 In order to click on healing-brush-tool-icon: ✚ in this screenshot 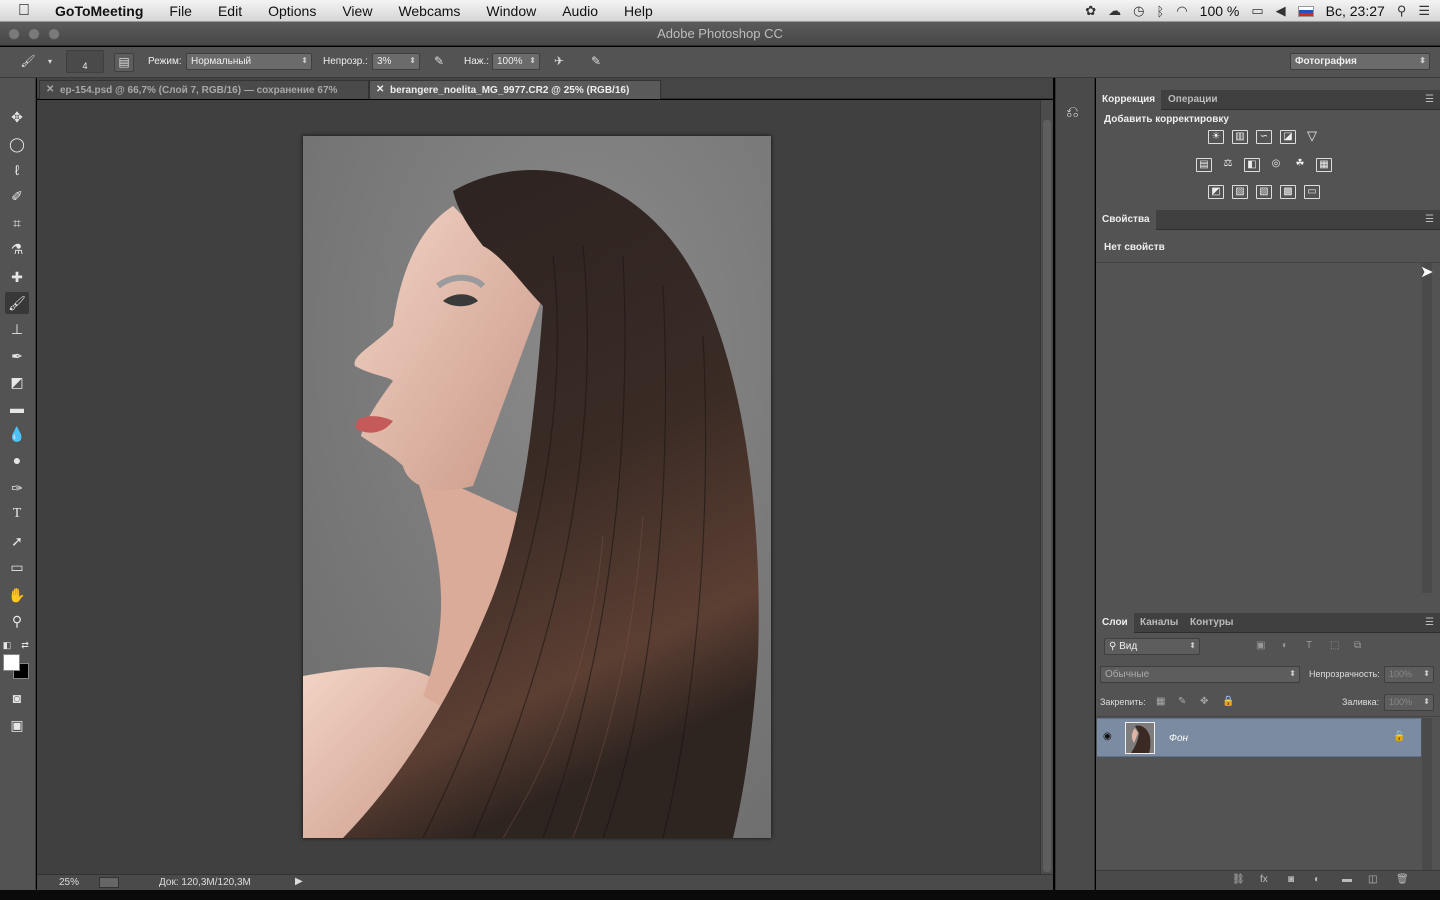, I will do `click(17, 277)`.